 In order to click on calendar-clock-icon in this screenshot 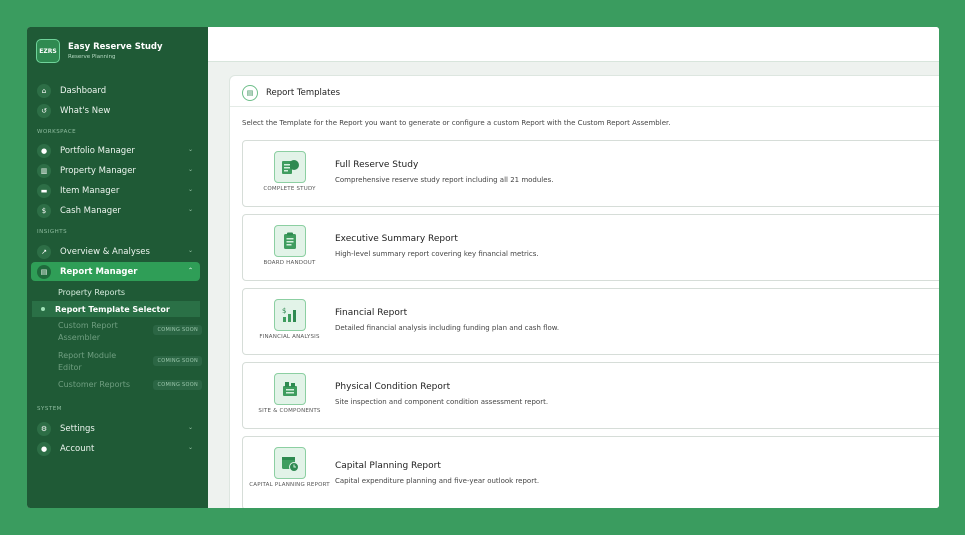, I will do `click(290, 463)`.